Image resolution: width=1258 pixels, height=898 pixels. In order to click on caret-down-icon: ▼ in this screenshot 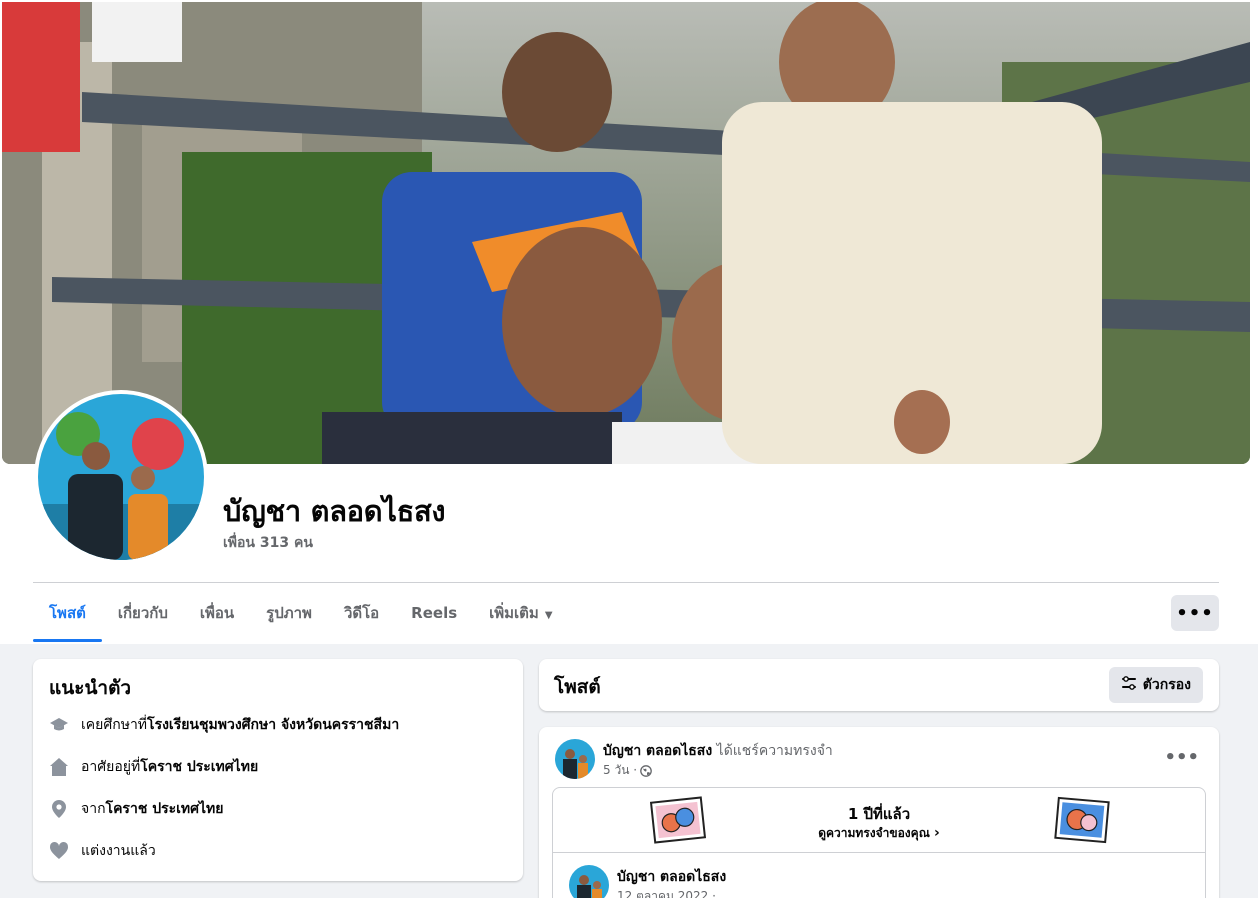, I will do `click(548, 615)`.